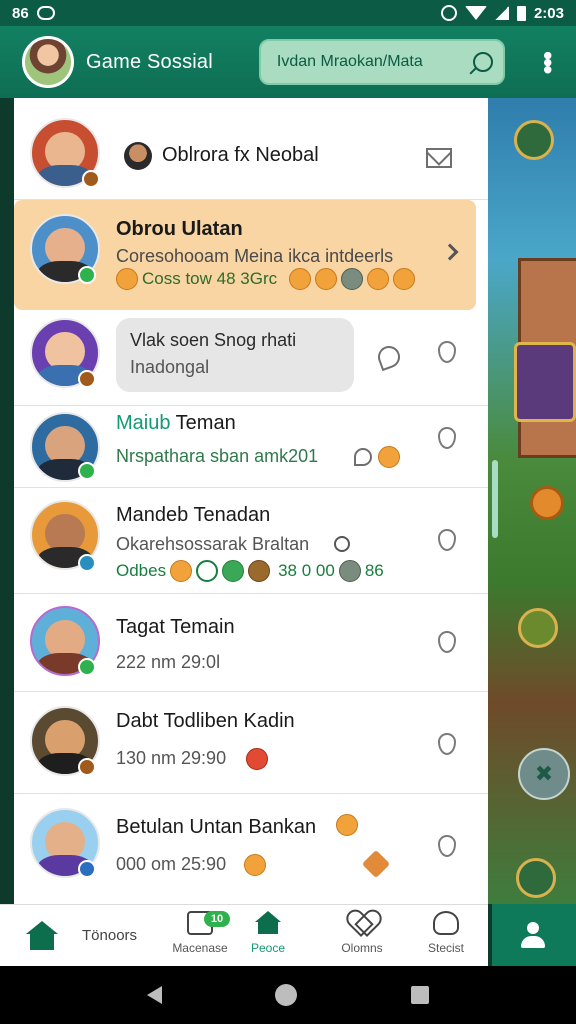 Image resolution: width=576 pixels, height=1024 pixels. Describe the element at coordinates (342, 544) in the screenshot. I see `clock-icon` at that location.